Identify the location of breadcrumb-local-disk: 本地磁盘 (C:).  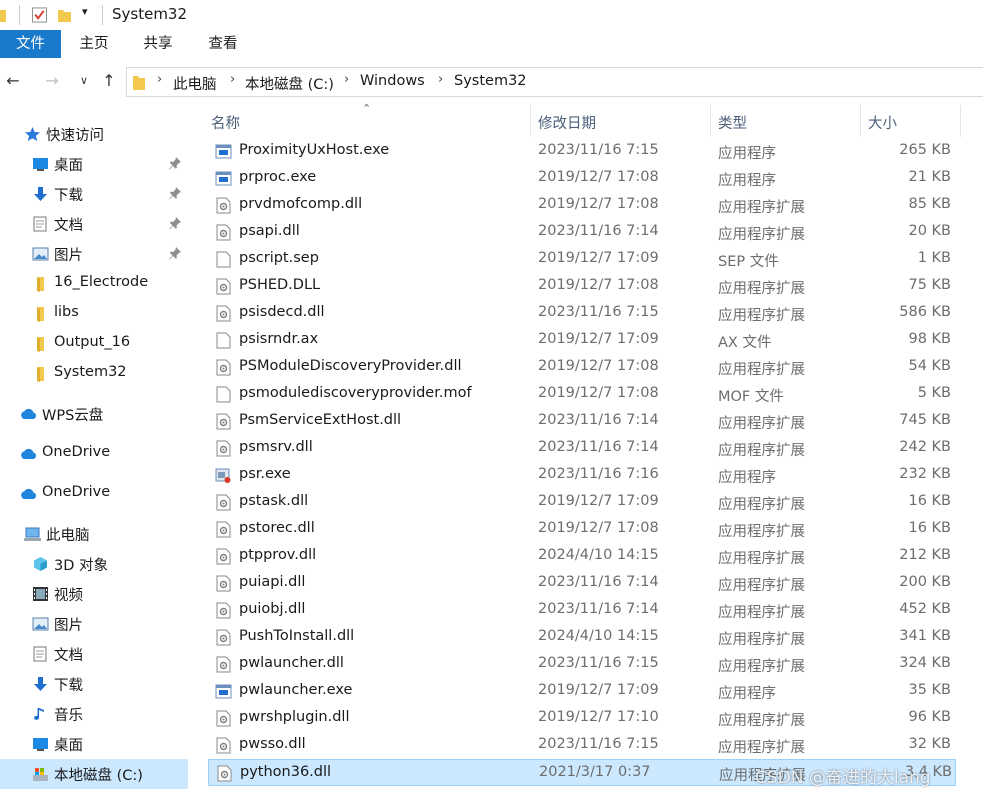
(289, 83).